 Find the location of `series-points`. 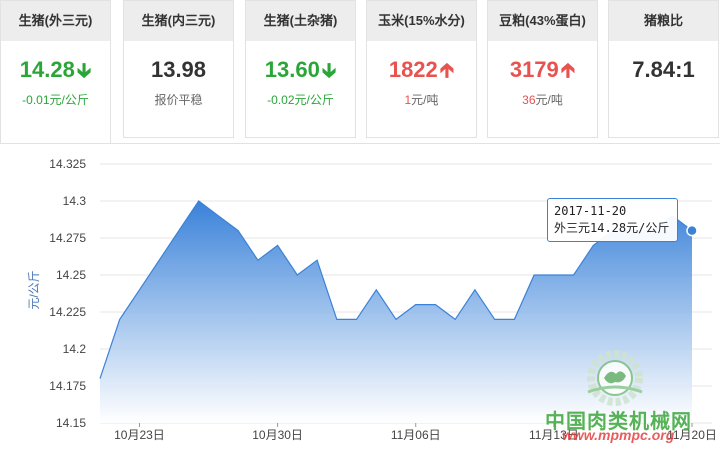

series-points is located at coordinates (692, 230).